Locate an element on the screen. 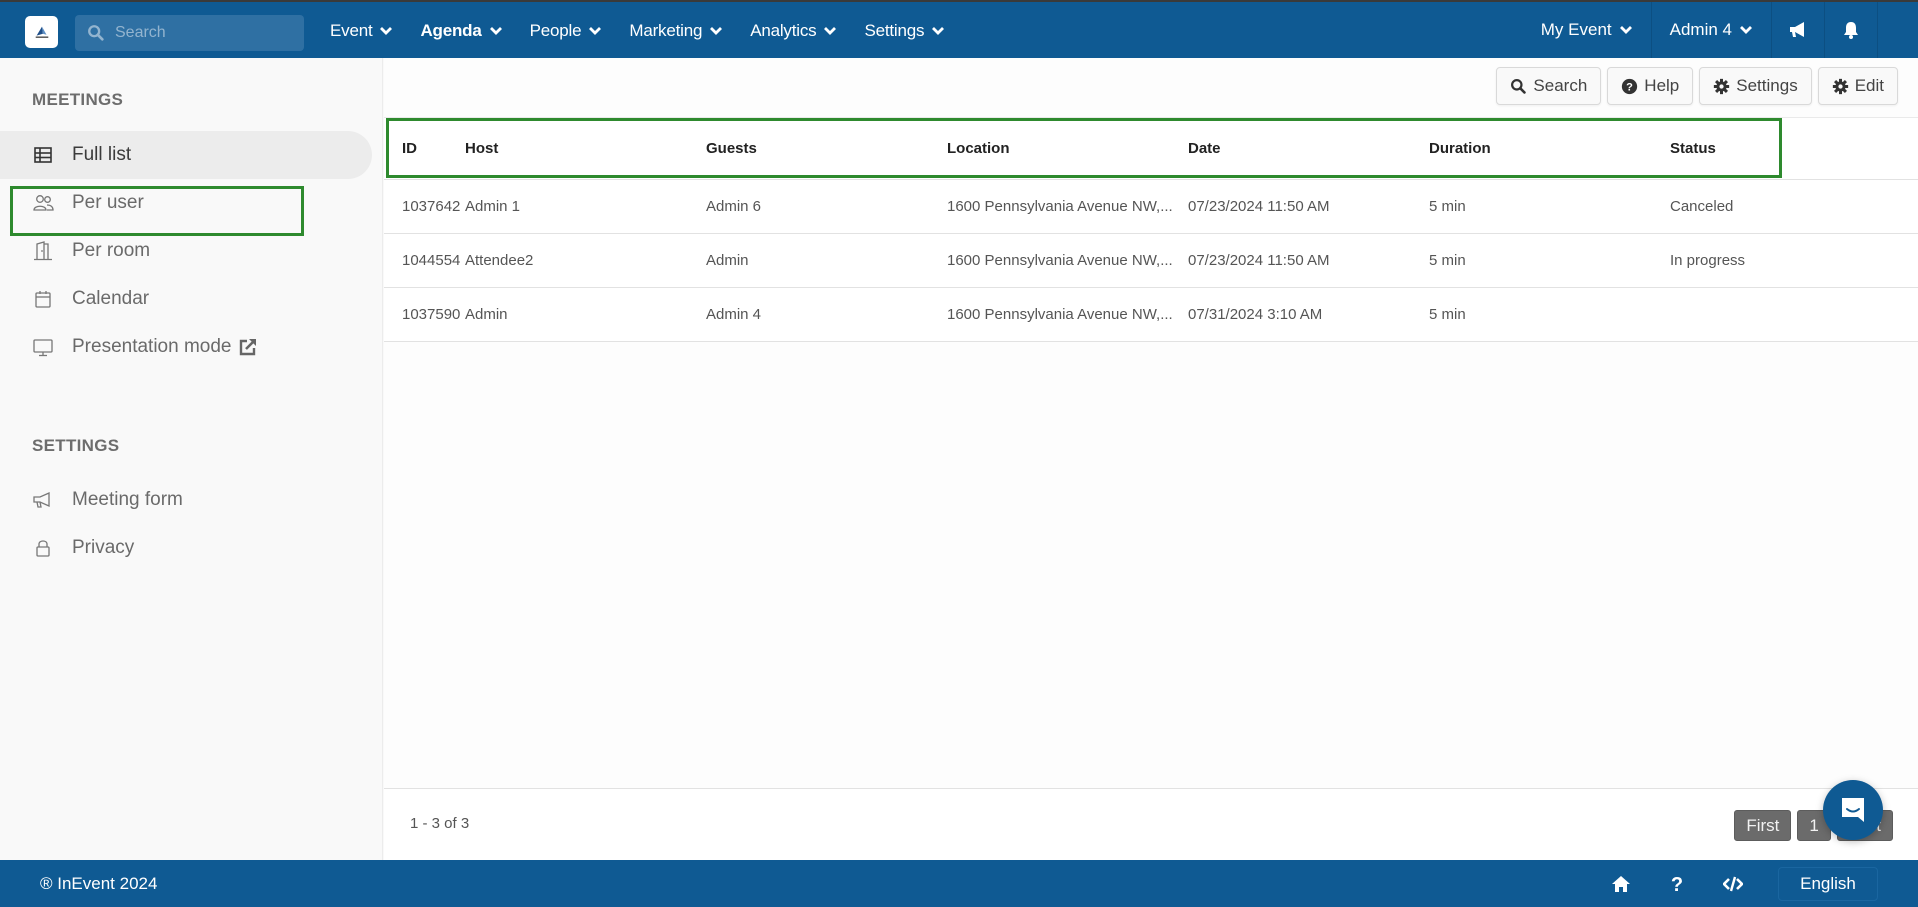  search-button: Search is located at coordinates (1549, 86).